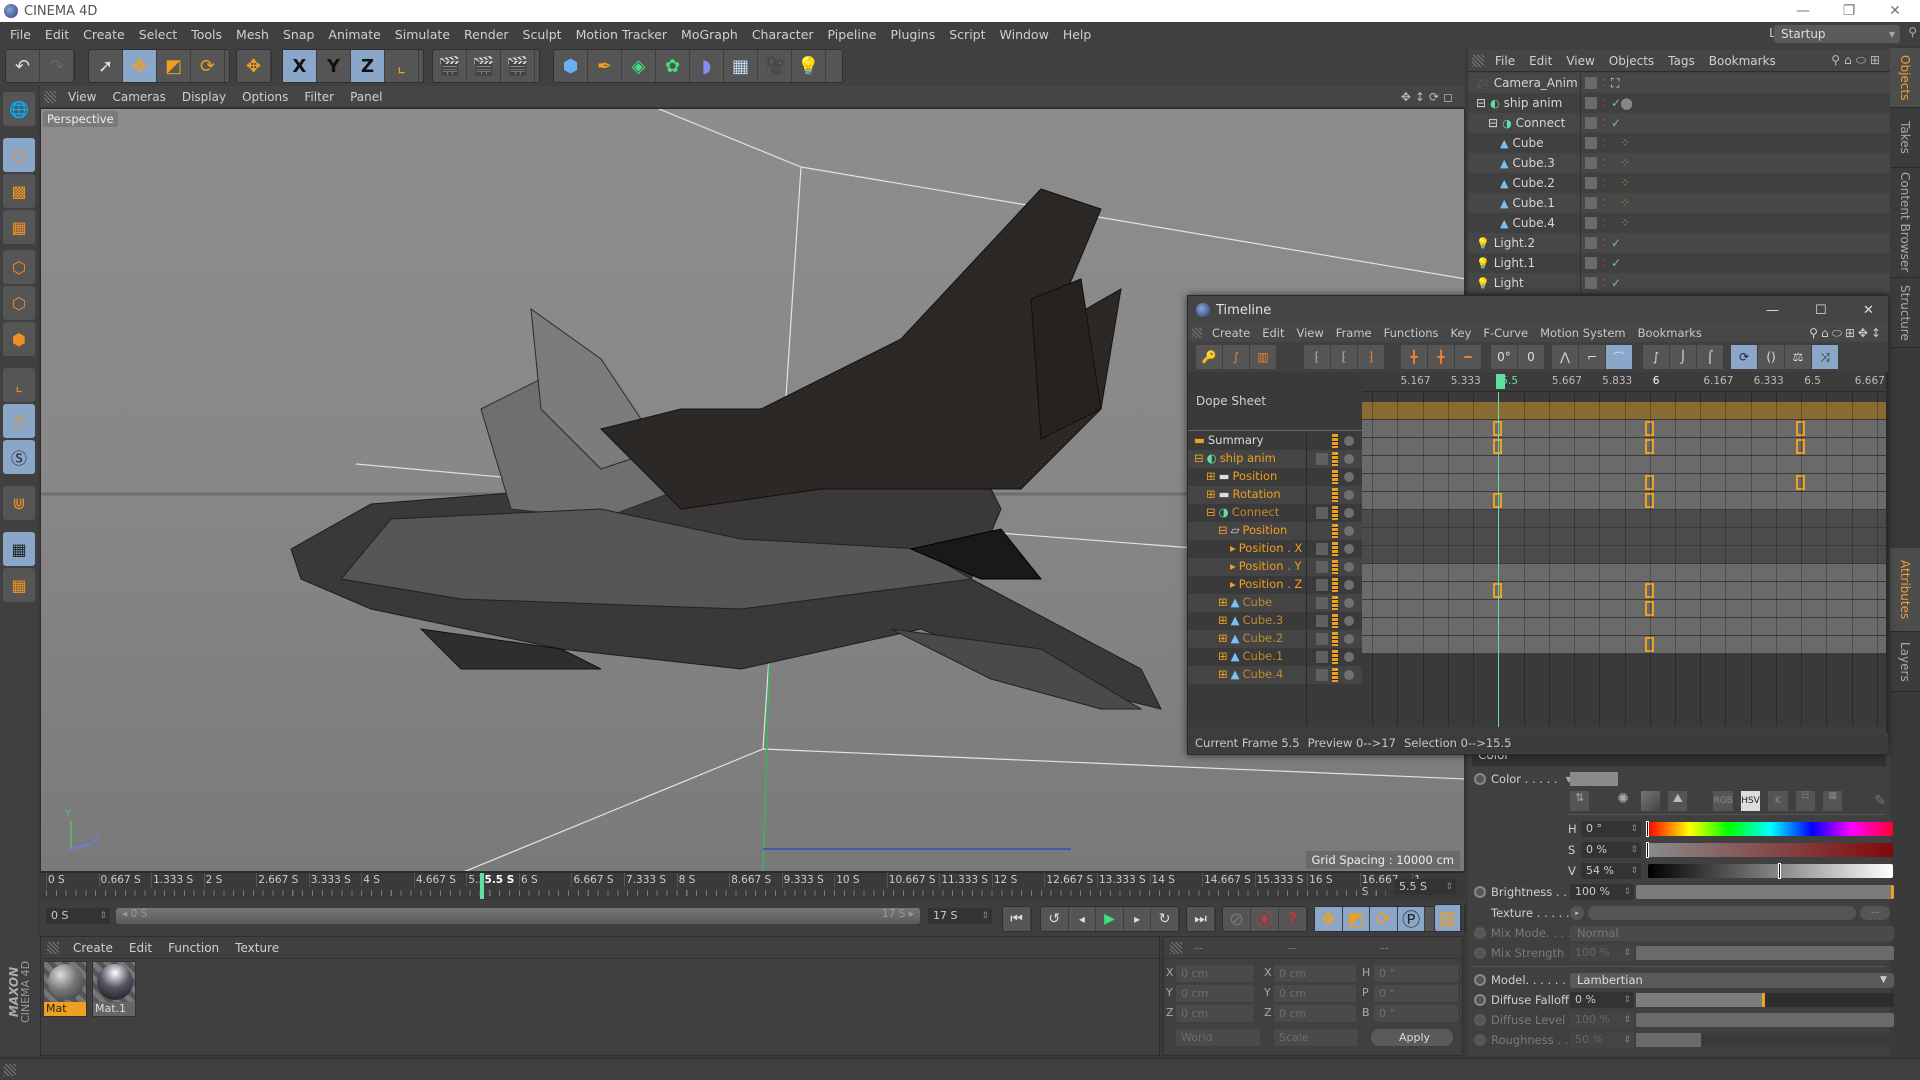 The image size is (1920, 1080). What do you see at coordinates (542, 34) in the screenshot?
I see `menu-sculpt: Sculpt` at bounding box center [542, 34].